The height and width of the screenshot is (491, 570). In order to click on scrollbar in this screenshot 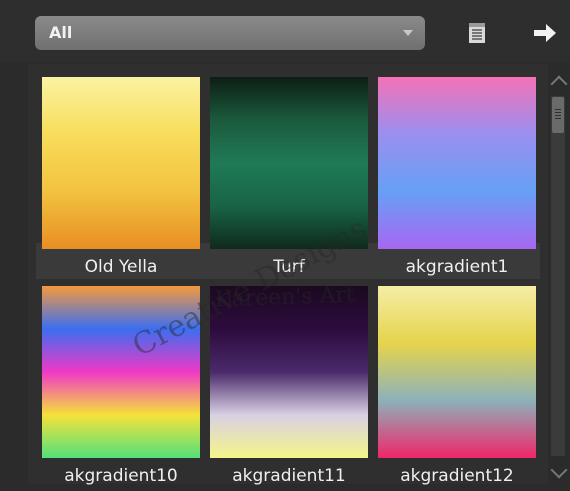, I will do `click(559, 274)`.